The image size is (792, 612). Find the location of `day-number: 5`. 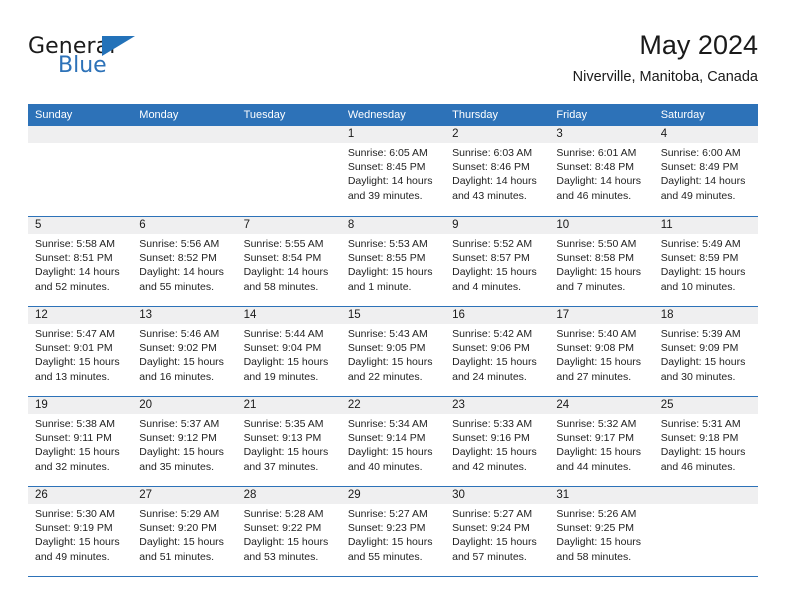

day-number: 5 is located at coordinates (38, 225).